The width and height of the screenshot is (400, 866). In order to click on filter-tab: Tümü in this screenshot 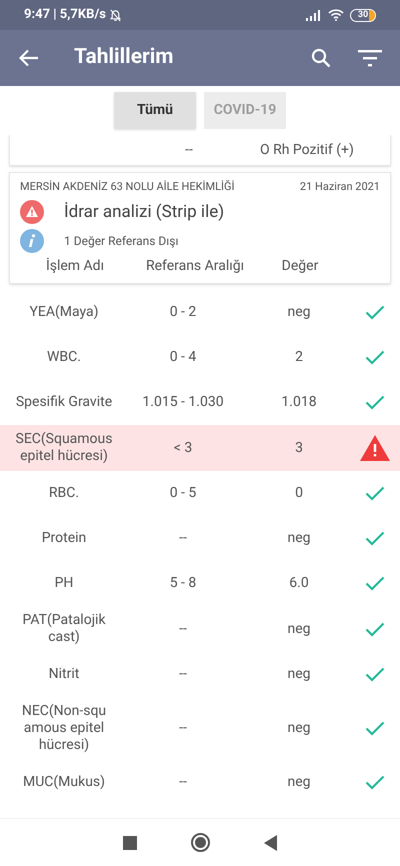, I will do `click(155, 110)`.